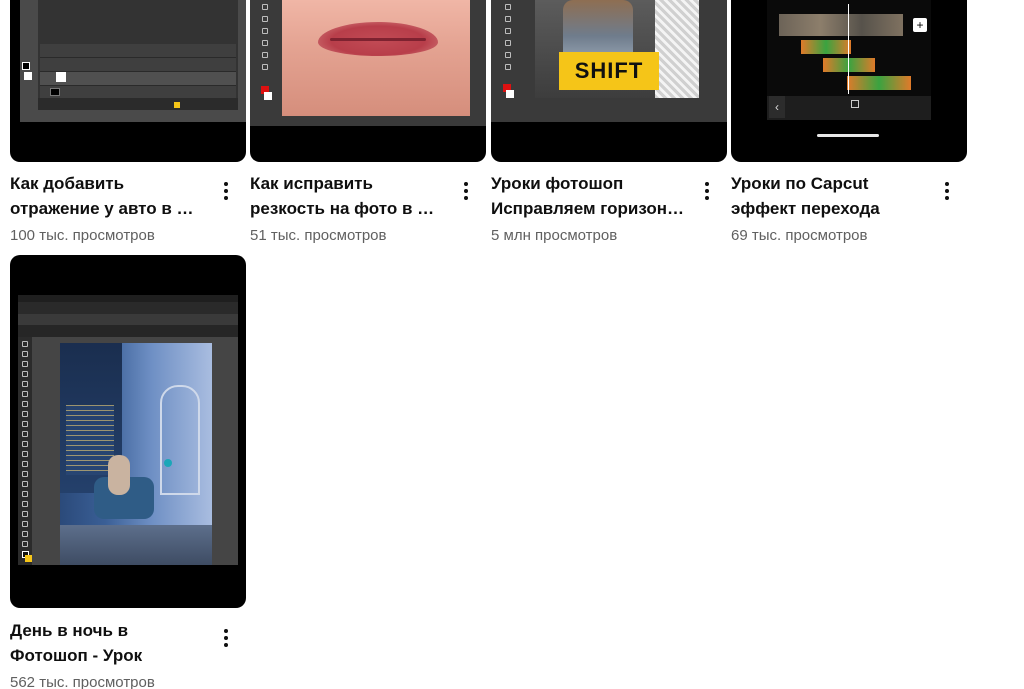  I want to click on video-title-2: Как исправить, so click(348, 183).